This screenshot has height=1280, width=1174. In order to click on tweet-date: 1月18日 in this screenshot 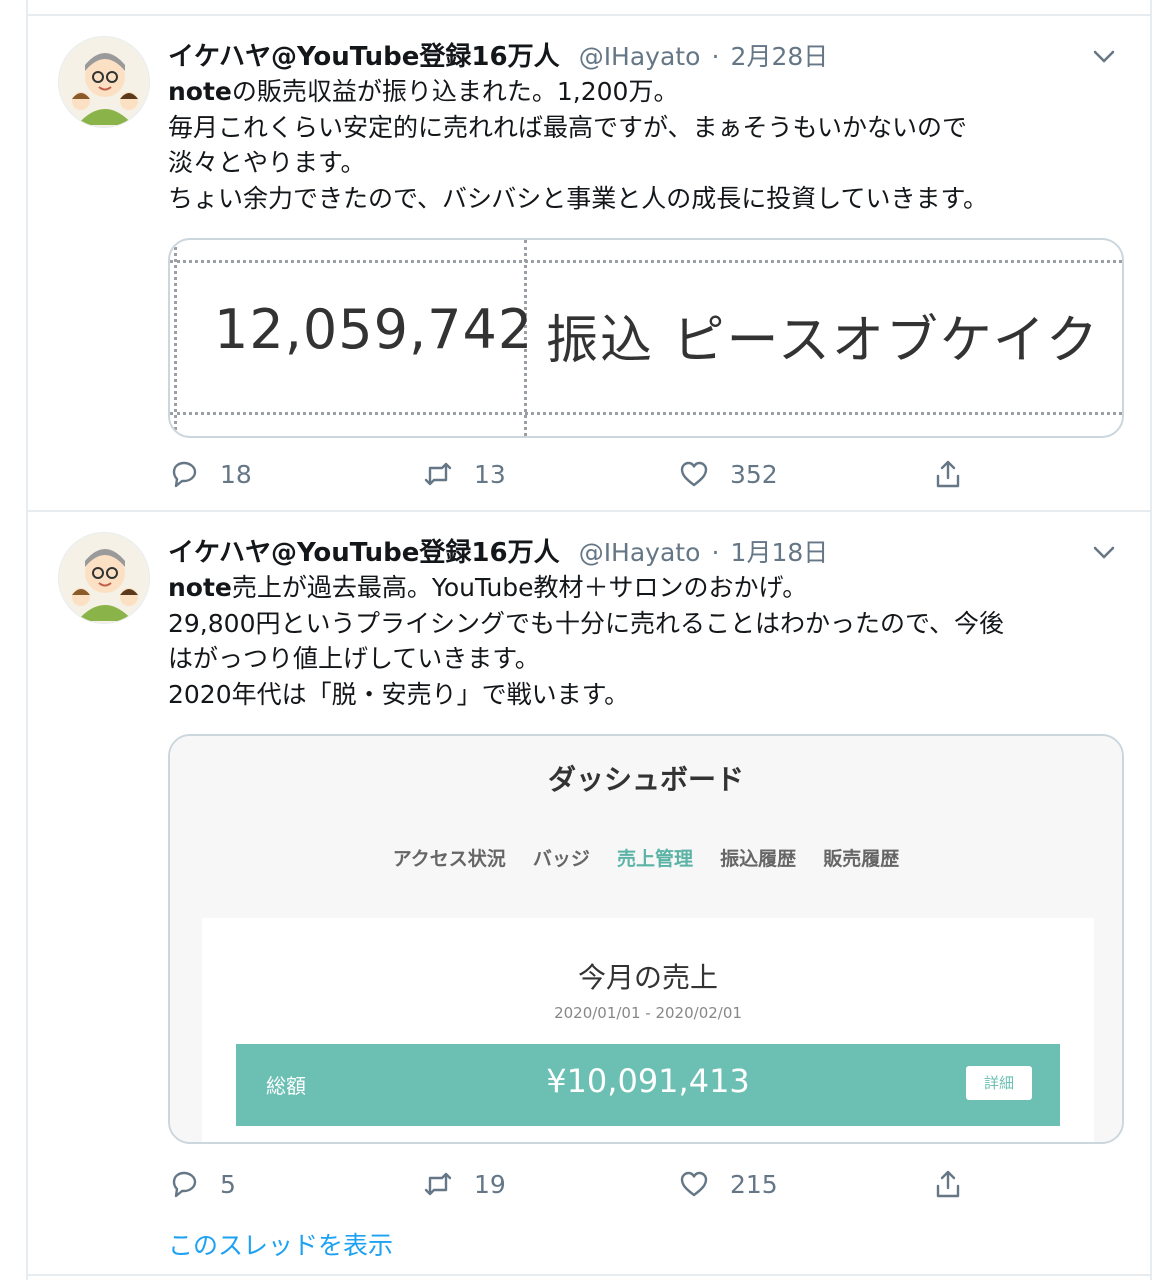, I will do `click(780, 552)`.